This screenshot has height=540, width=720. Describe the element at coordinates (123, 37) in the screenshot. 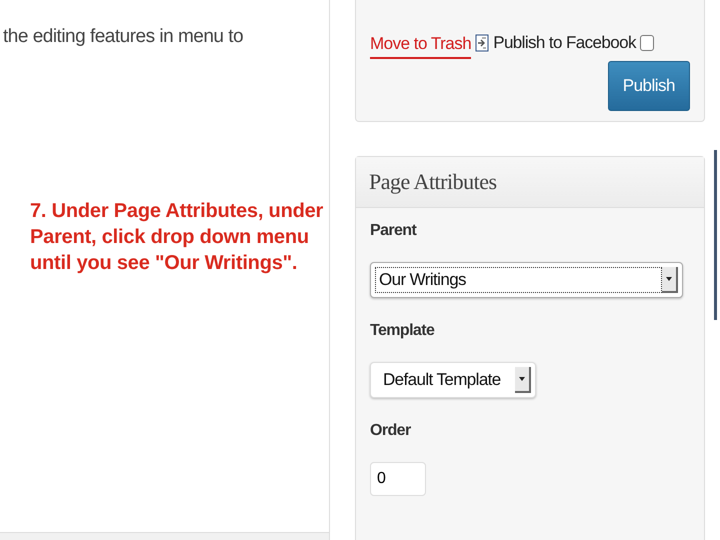

I see `editor-text: the editing features in menu to` at that location.